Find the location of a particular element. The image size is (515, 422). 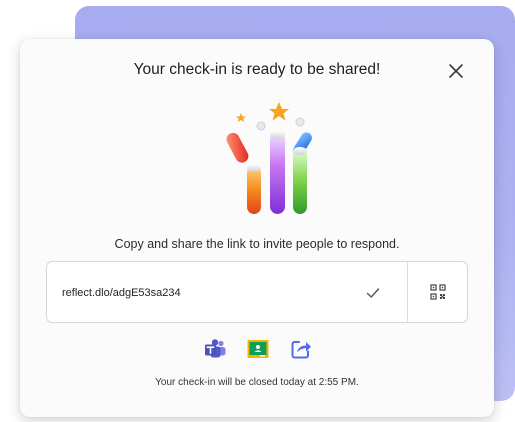

dialog-title: Your check-in is ready to be shared! is located at coordinates (257, 69).